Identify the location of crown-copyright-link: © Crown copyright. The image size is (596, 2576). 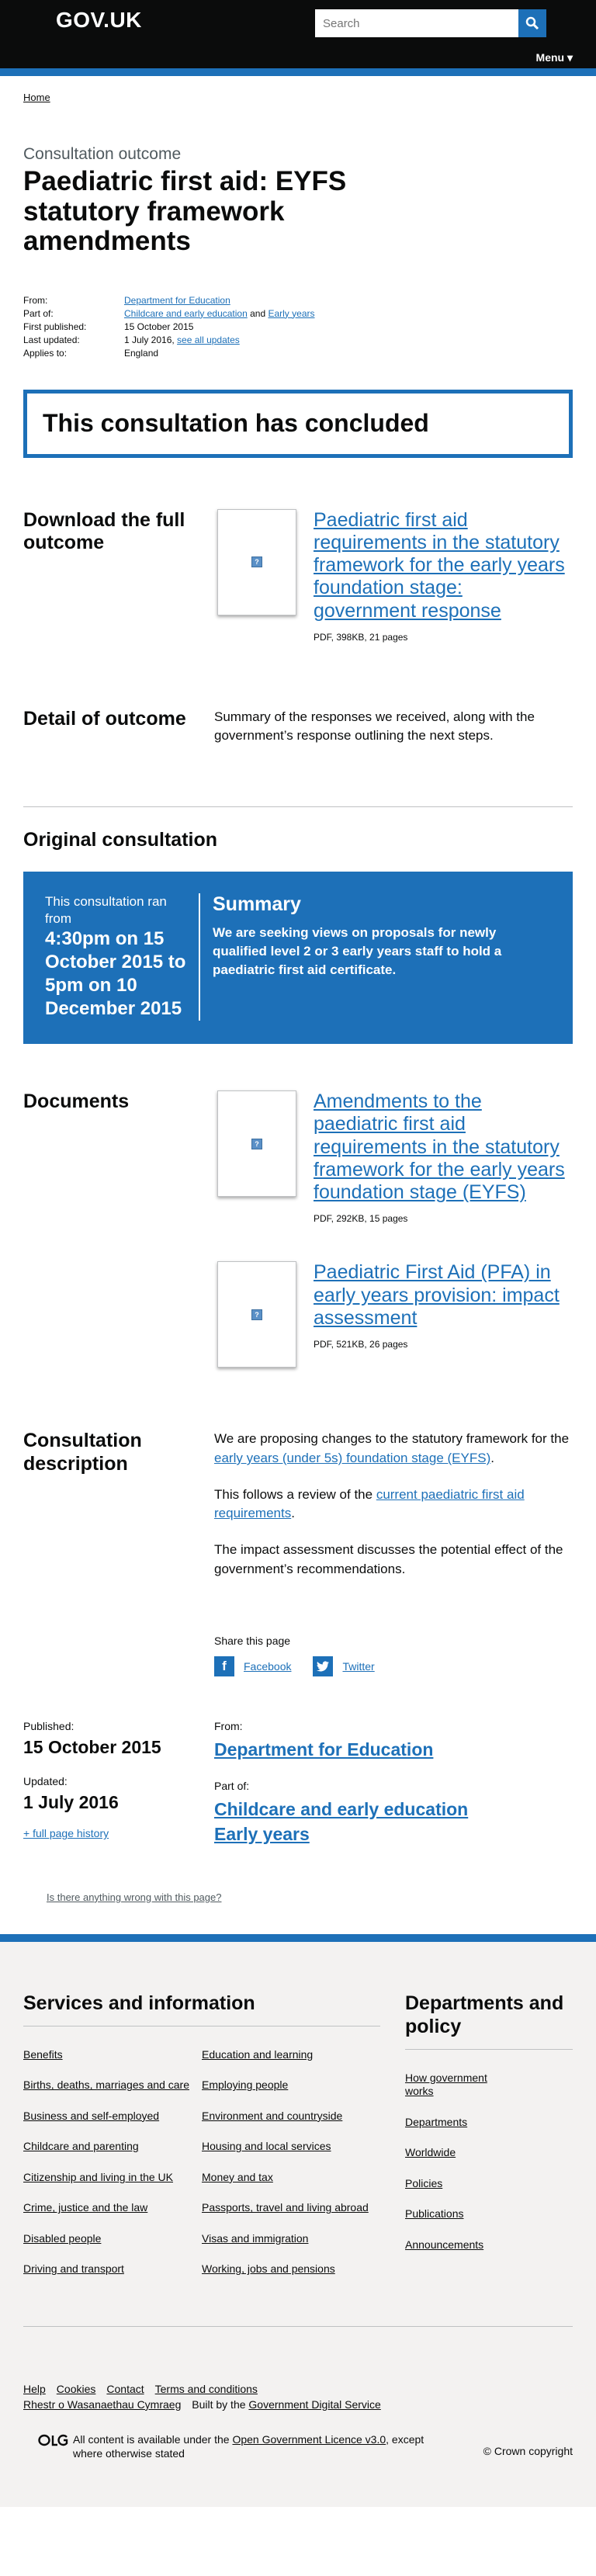
(528, 2451).